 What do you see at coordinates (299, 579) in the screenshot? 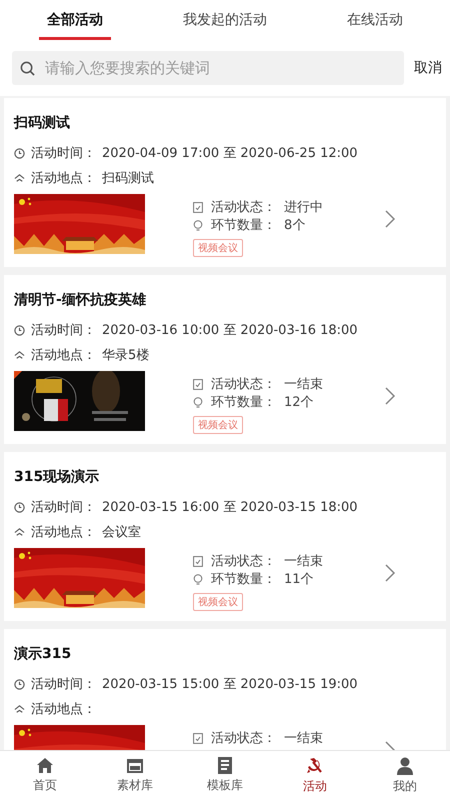
I see `step-count: 11个` at bounding box center [299, 579].